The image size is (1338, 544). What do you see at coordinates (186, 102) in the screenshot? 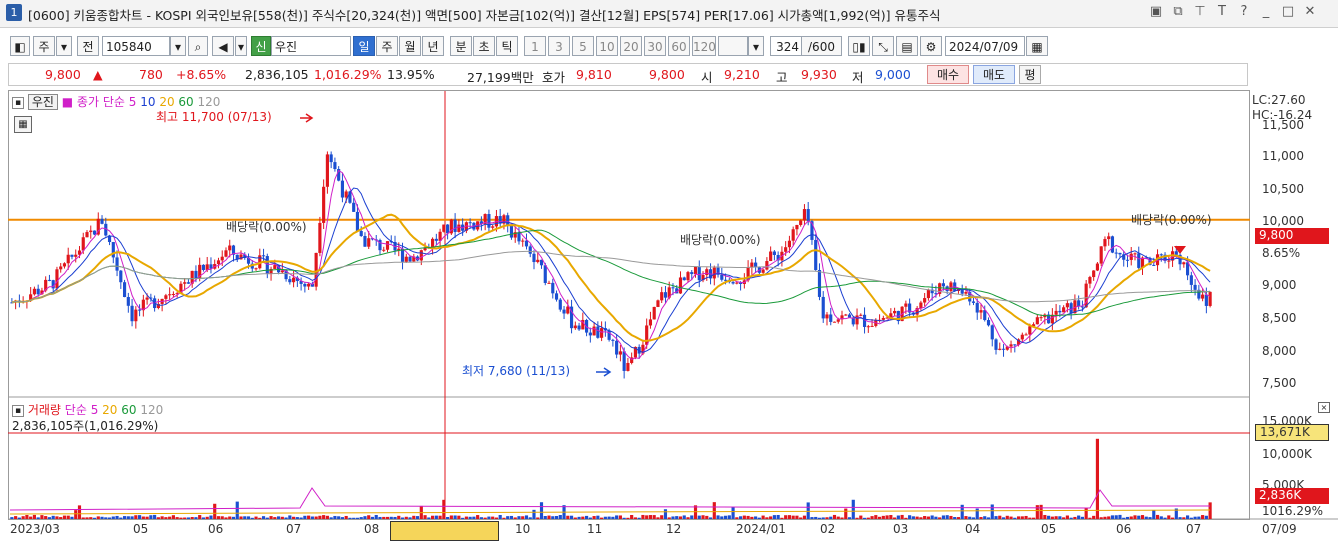
I see `ma60-label: 60` at bounding box center [186, 102].